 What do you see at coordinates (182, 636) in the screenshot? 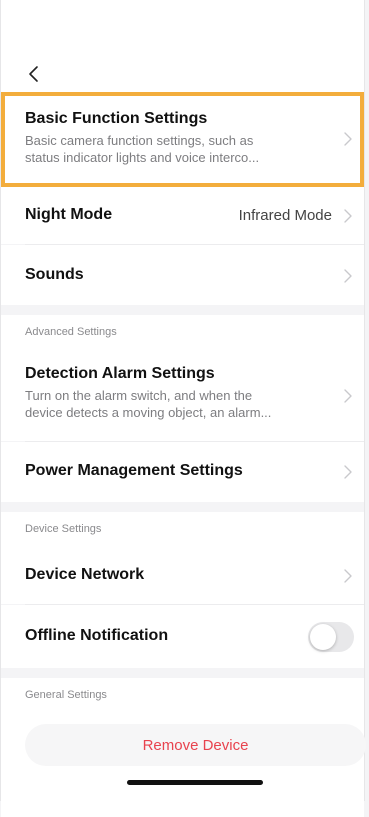
I see `offline-notification-item: Offline Notification` at bounding box center [182, 636].